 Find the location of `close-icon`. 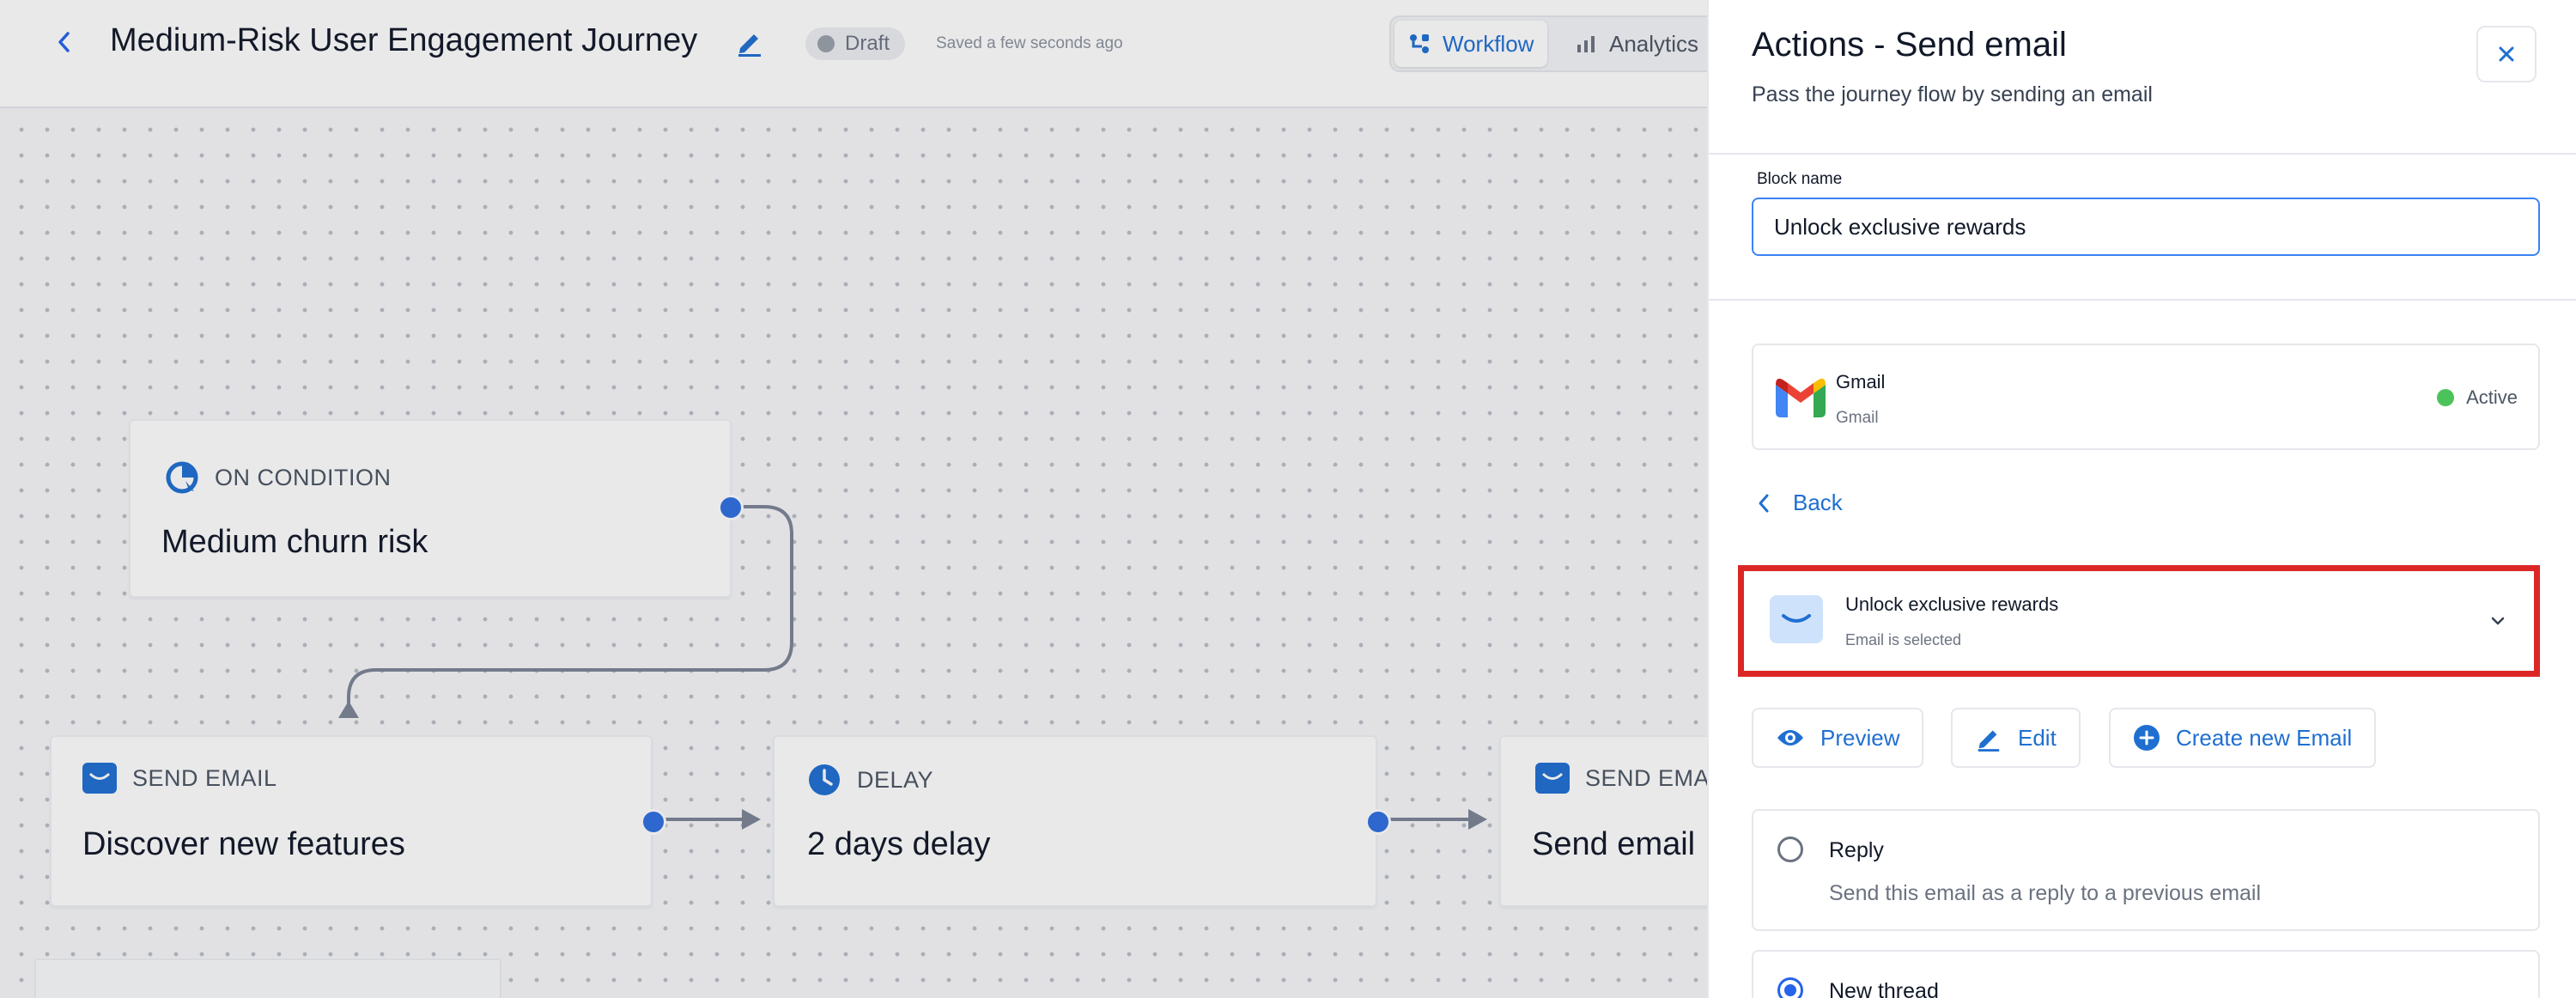

close-icon is located at coordinates (2507, 54).